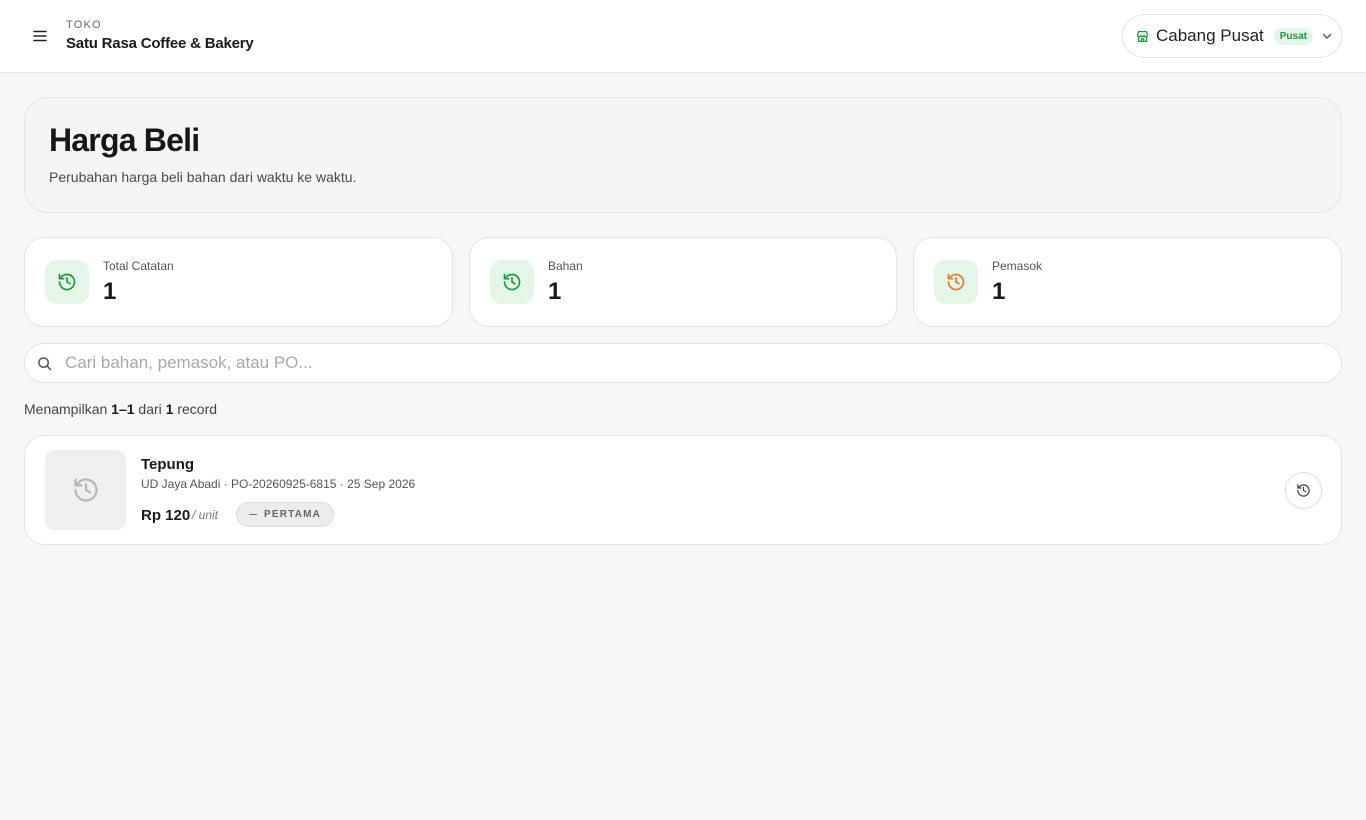 The width and height of the screenshot is (1366, 820). What do you see at coordinates (683, 282) in the screenshot?
I see `stat-card-bahan: Bahan 1` at bounding box center [683, 282].